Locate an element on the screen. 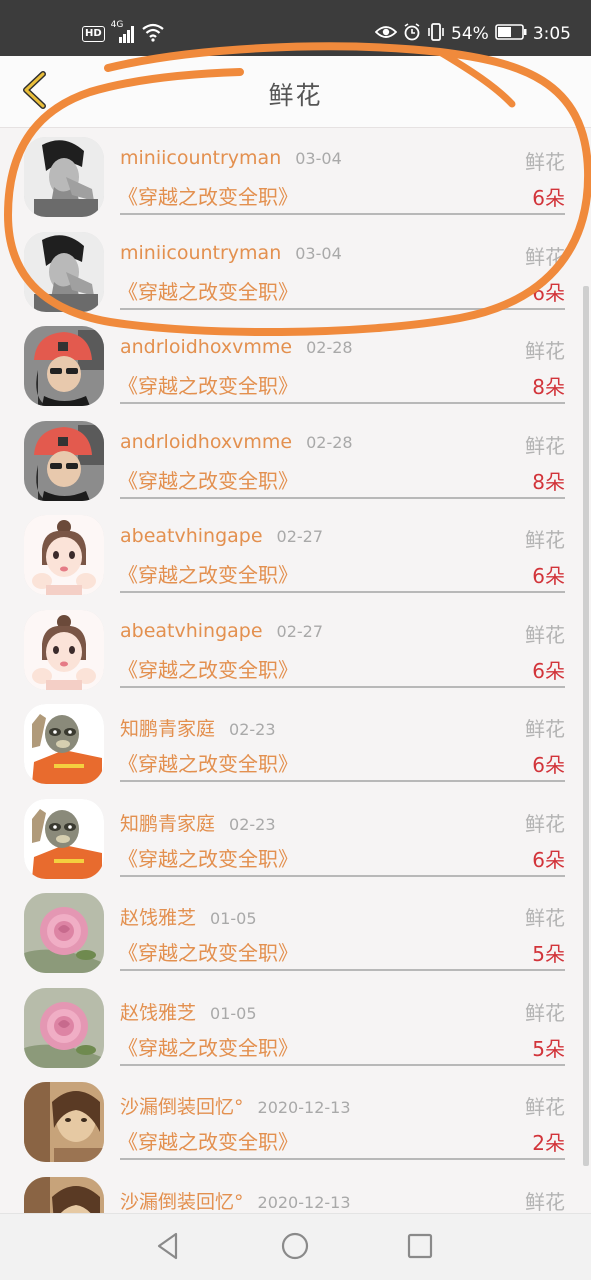  list-item: 沙漏倒装回忆° 2020-12-13 《穿越之改变全职》 鲜花 2朵 is located at coordinates (295, 1121).